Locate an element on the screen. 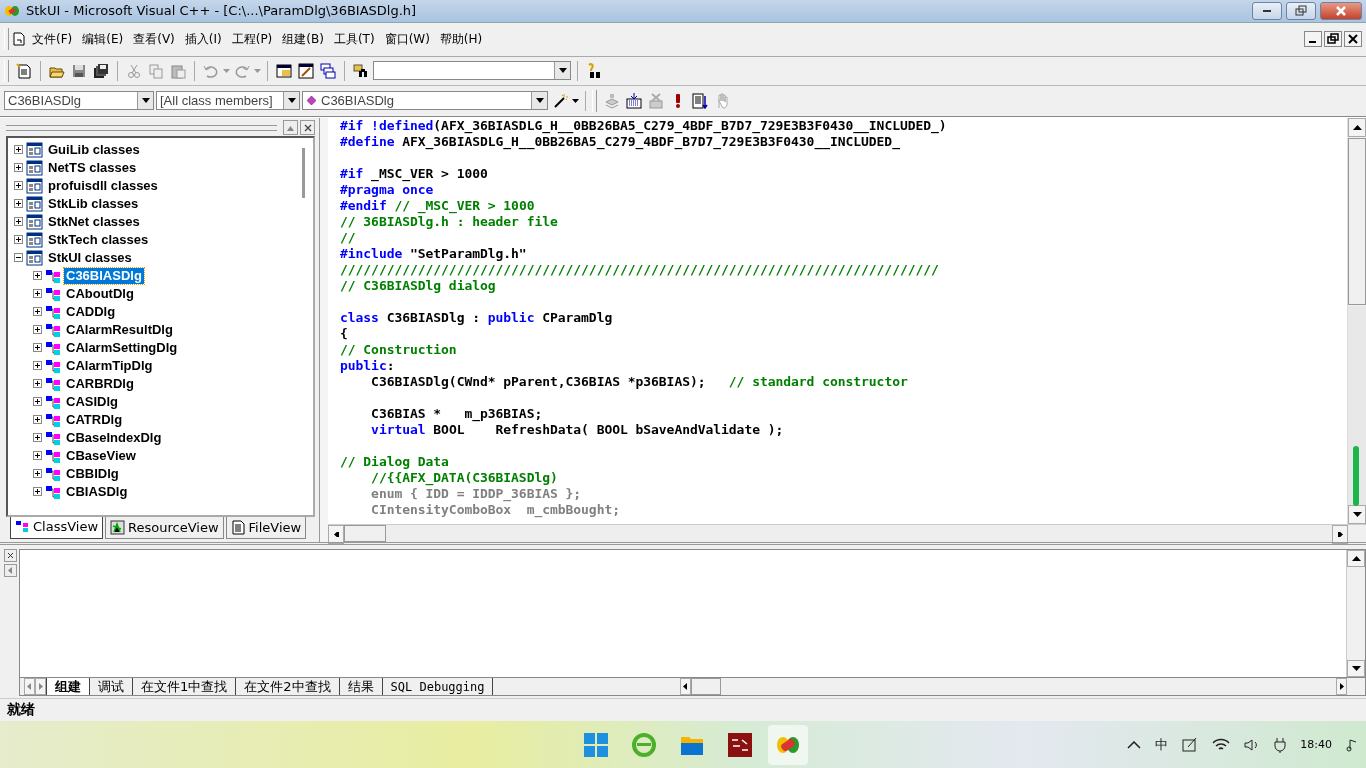  output-tab: 组建 is located at coordinates (68, 687).